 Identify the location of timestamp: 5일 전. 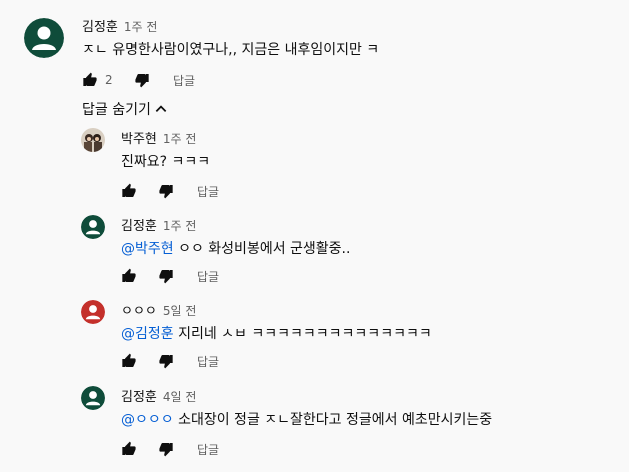
(180, 311).